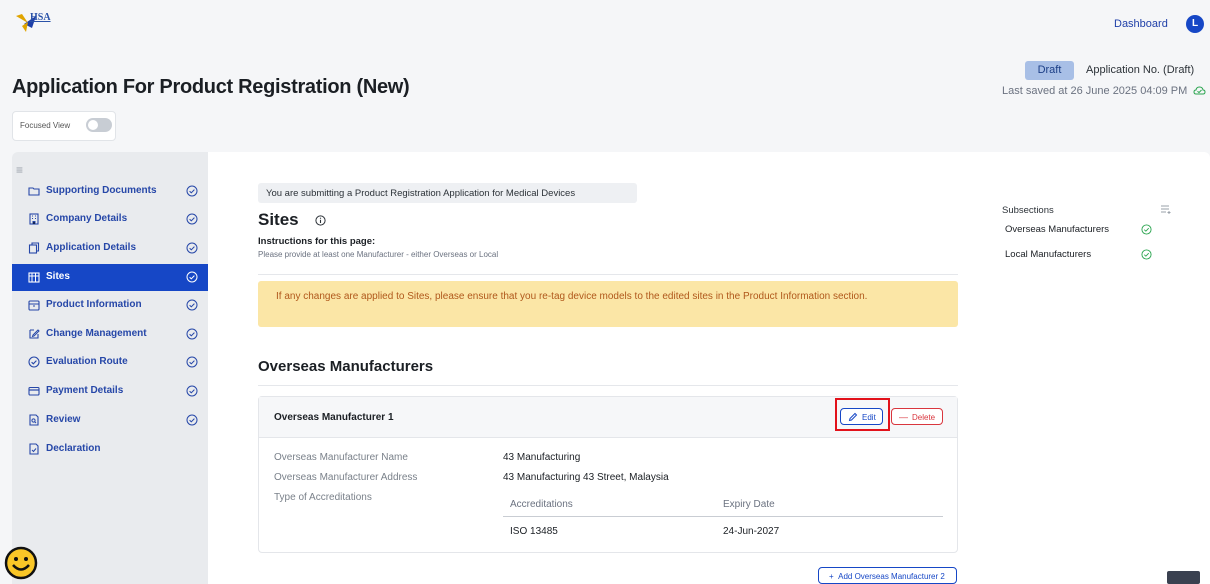 This screenshot has height=584, width=1210. What do you see at coordinates (34, 305) in the screenshot?
I see `box-icon` at bounding box center [34, 305].